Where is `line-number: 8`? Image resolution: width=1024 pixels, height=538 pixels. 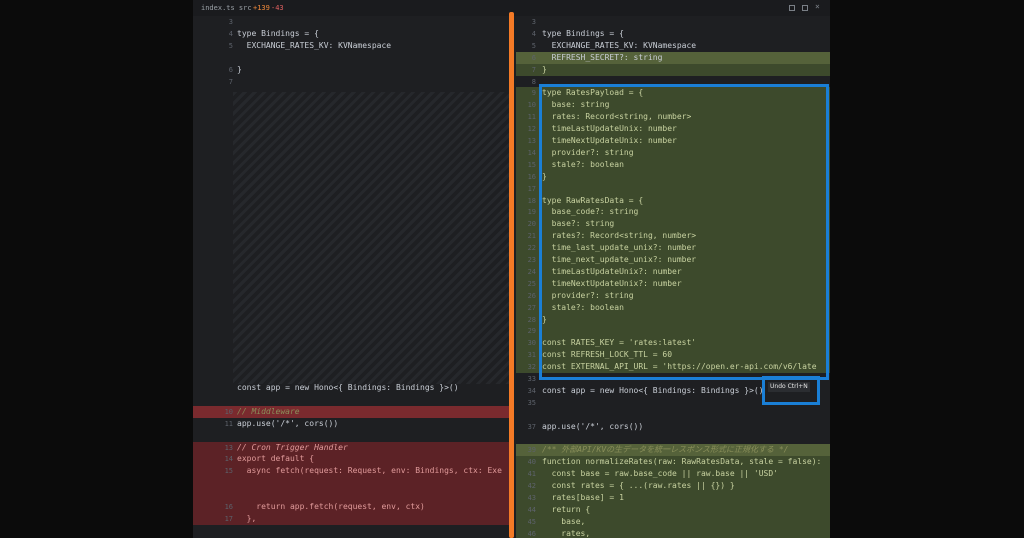
line-number: 8 is located at coordinates (533, 81).